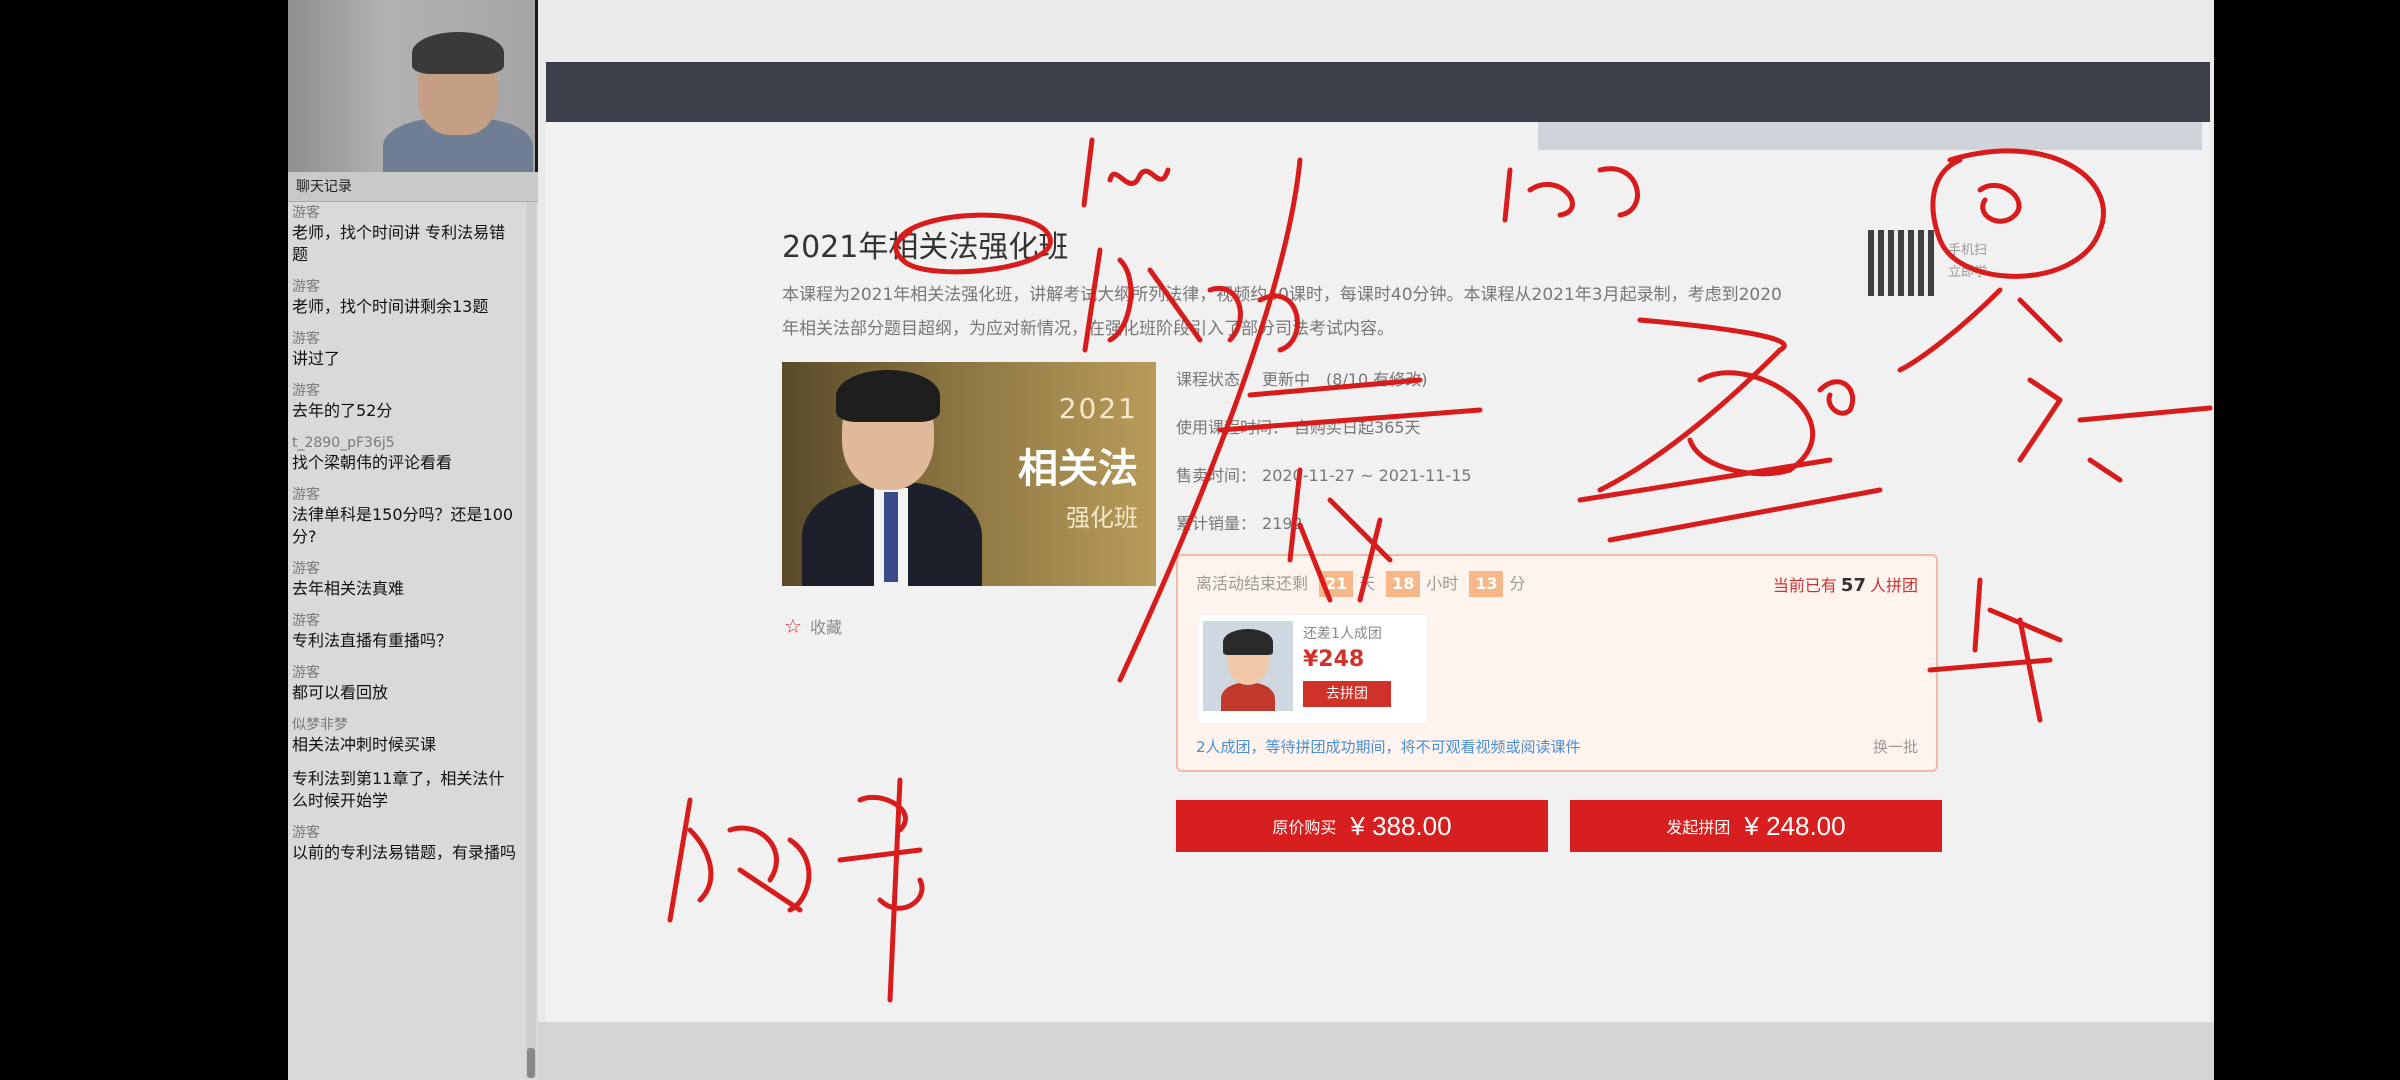 This screenshot has height=1080, width=2400. What do you see at coordinates (320, 725) in the screenshot?
I see `chat-user: 似梦非梦` at bounding box center [320, 725].